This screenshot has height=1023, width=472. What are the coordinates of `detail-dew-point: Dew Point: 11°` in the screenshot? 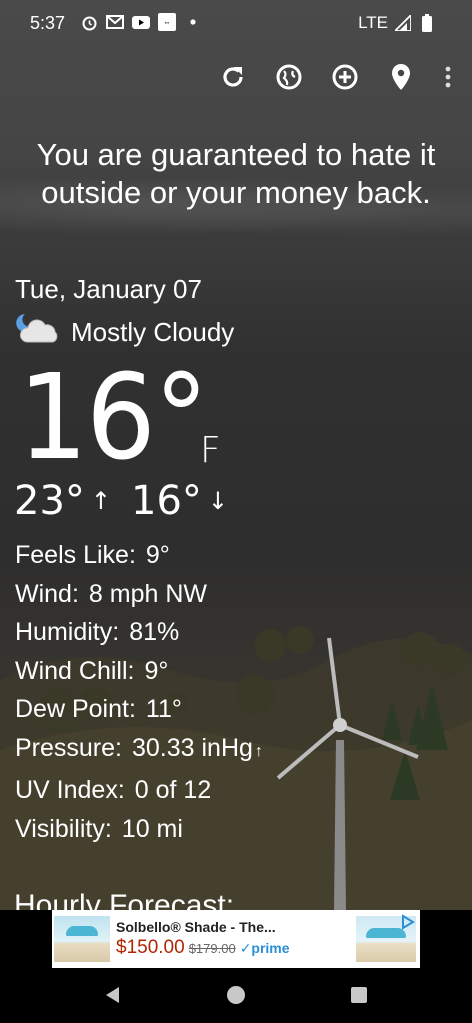 It's located at (98, 709).